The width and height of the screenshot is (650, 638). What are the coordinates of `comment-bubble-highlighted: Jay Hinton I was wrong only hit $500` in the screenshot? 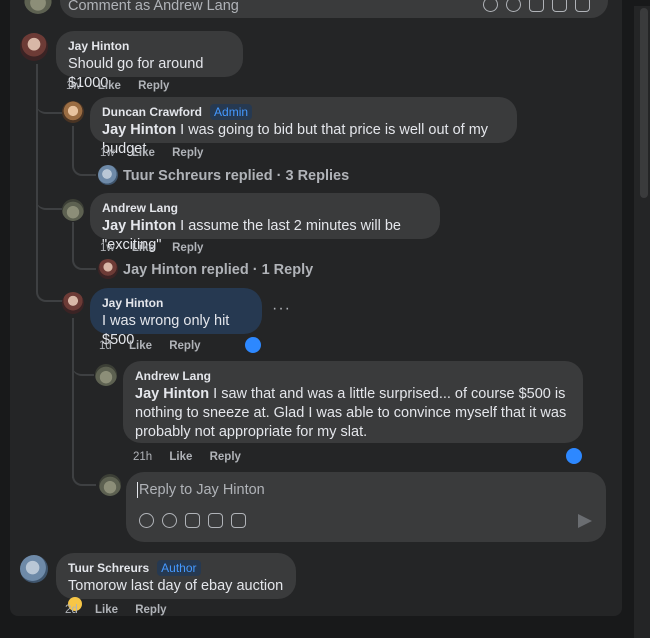 It's located at (176, 318).